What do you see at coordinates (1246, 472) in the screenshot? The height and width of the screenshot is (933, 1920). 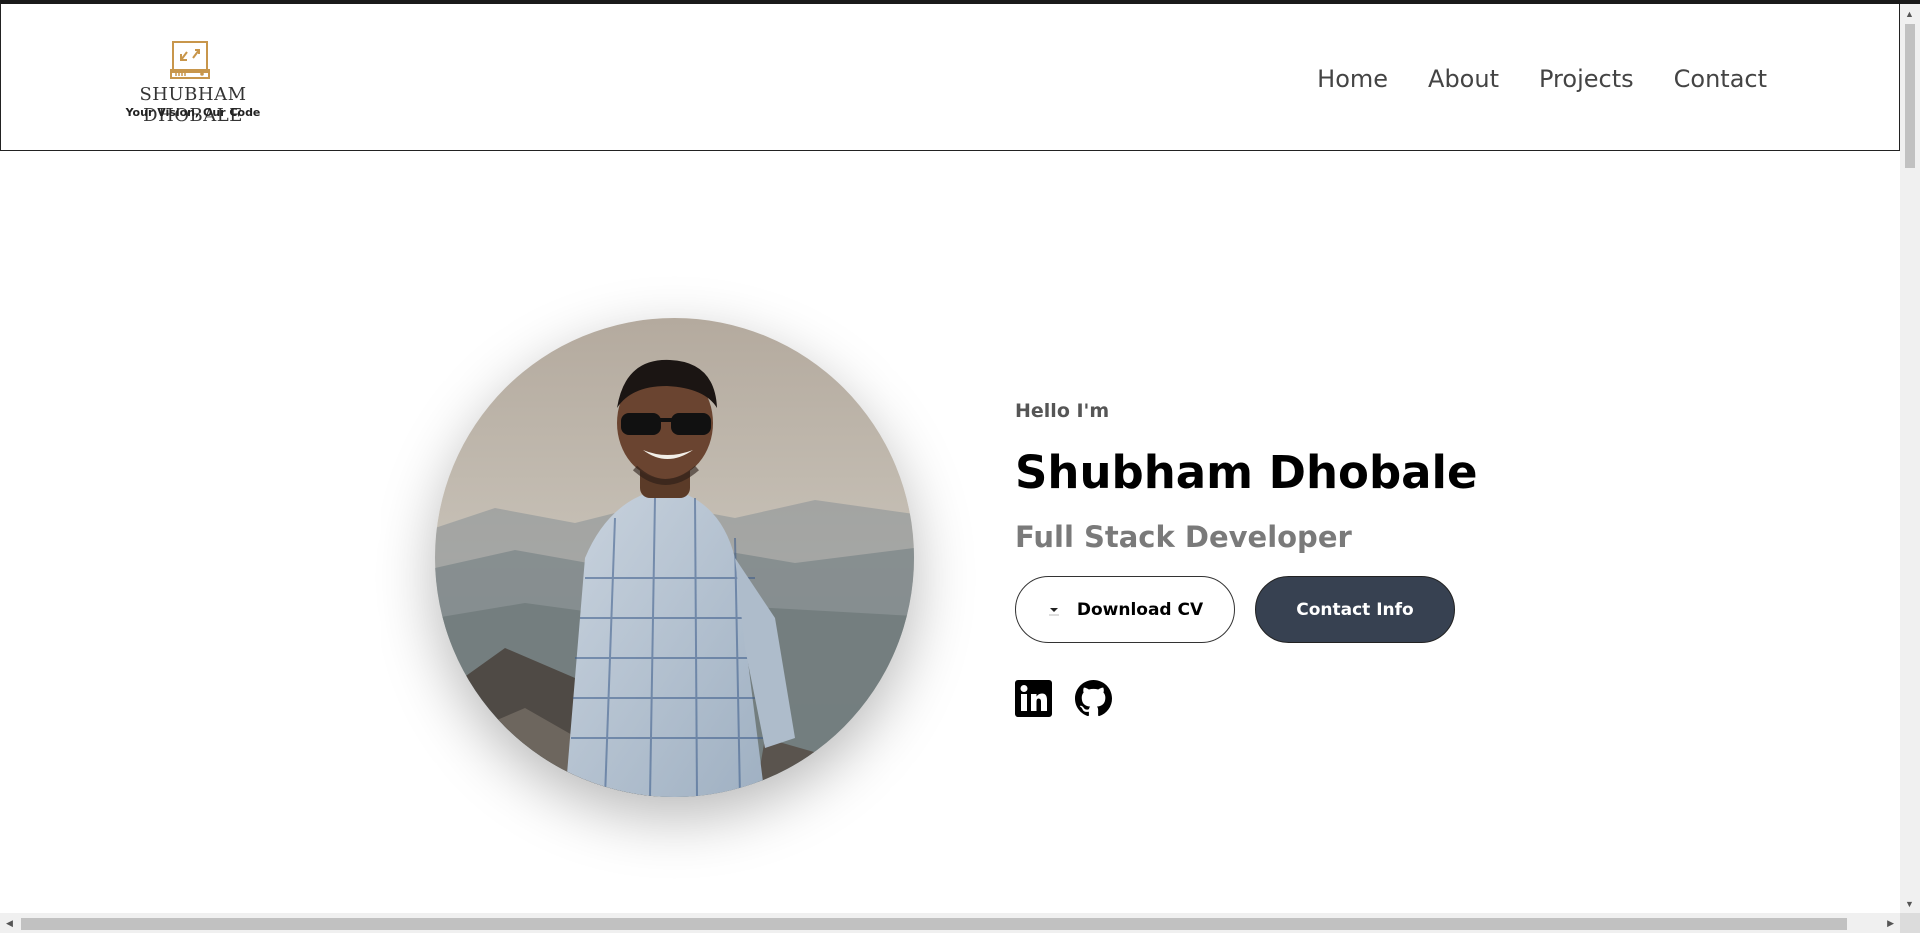 I see `hero-name: Shubham Dhobale` at bounding box center [1246, 472].